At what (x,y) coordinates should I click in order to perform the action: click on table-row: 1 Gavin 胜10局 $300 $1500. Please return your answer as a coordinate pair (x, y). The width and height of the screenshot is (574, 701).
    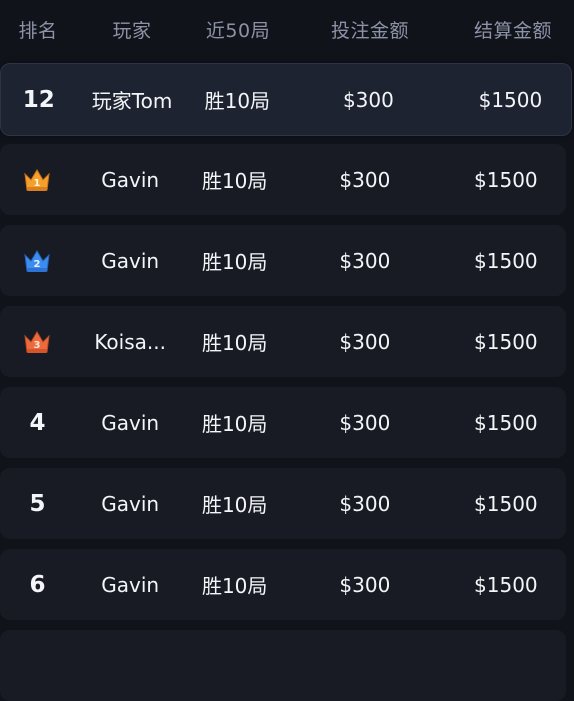
    Looking at the image, I should click on (283, 179).